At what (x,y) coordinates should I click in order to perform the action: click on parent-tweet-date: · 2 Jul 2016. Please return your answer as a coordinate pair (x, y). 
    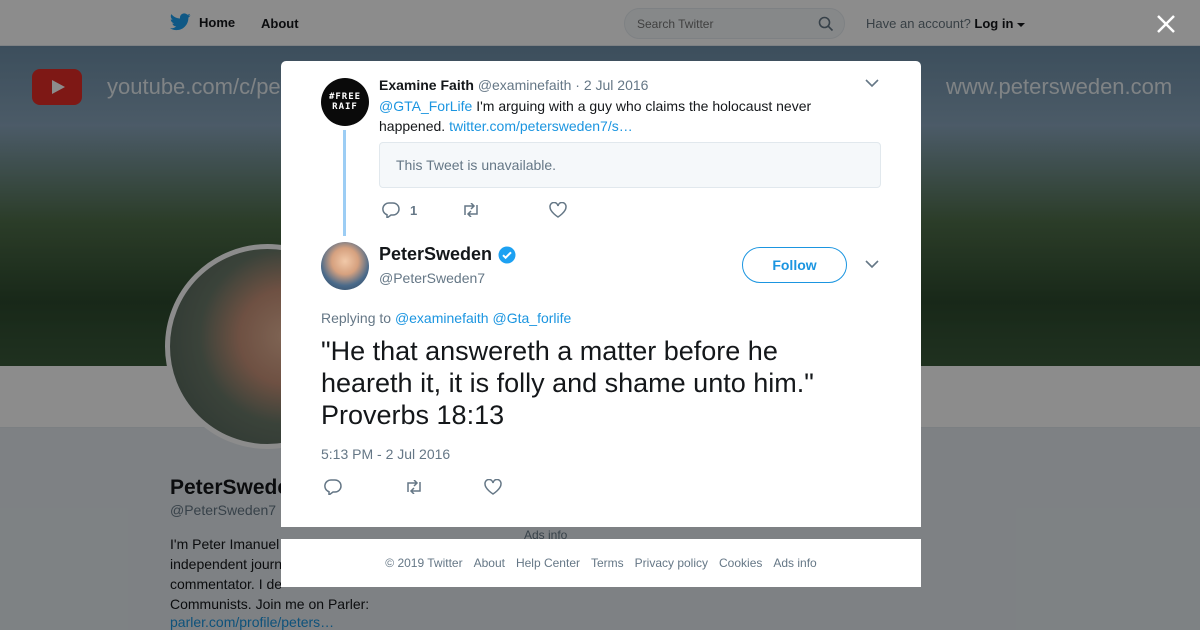
    Looking at the image, I should click on (611, 85).